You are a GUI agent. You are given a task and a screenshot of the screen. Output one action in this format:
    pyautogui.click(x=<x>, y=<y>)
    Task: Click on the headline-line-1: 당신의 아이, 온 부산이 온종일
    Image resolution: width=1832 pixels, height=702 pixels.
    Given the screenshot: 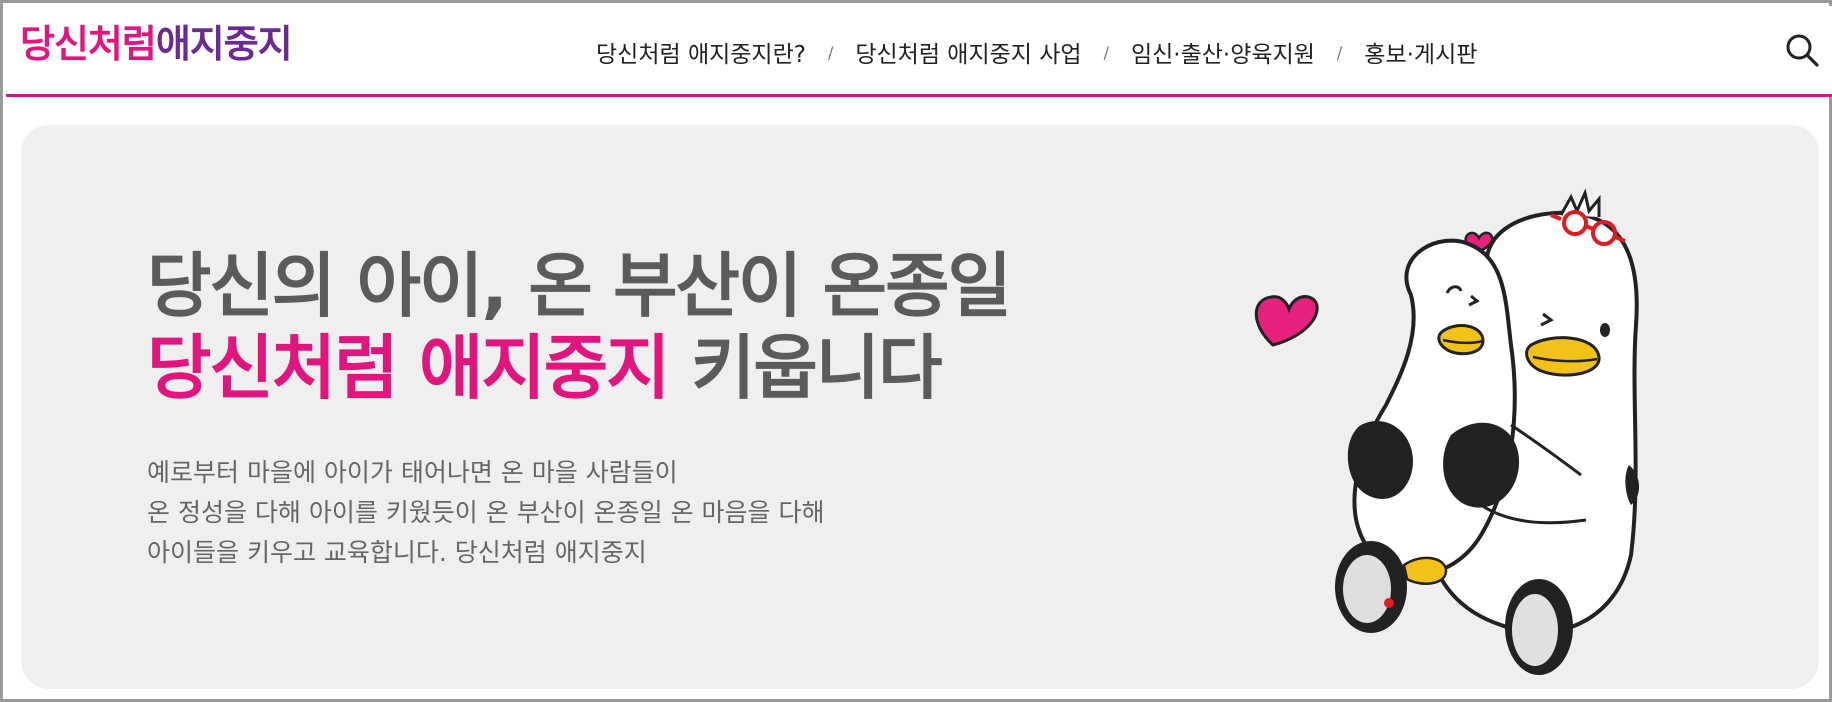 What is the action you would take?
    pyautogui.click(x=579, y=286)
    